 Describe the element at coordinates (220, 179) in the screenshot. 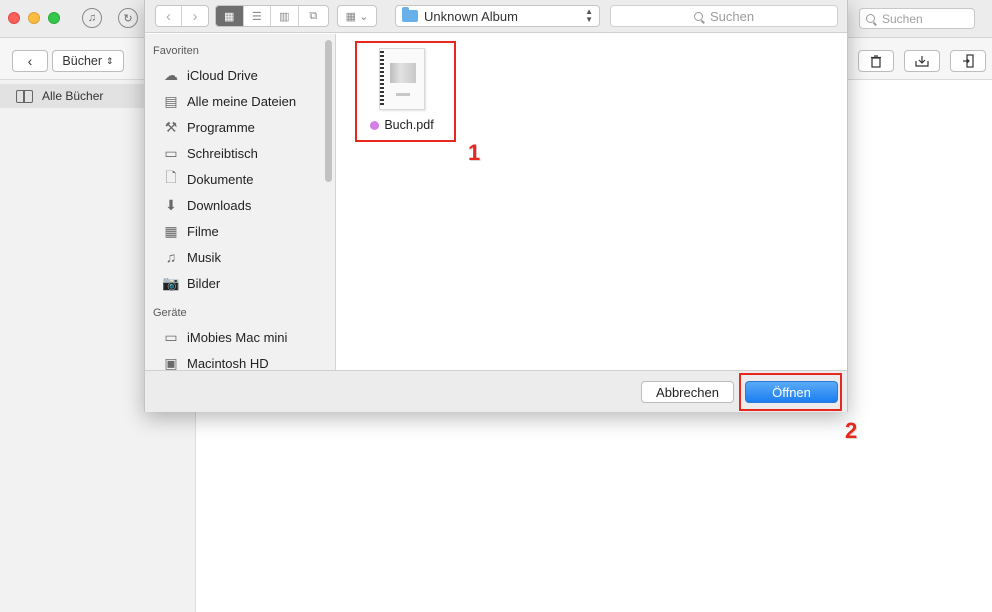

I see `sidebar-item-label: Dokumente` at that location.